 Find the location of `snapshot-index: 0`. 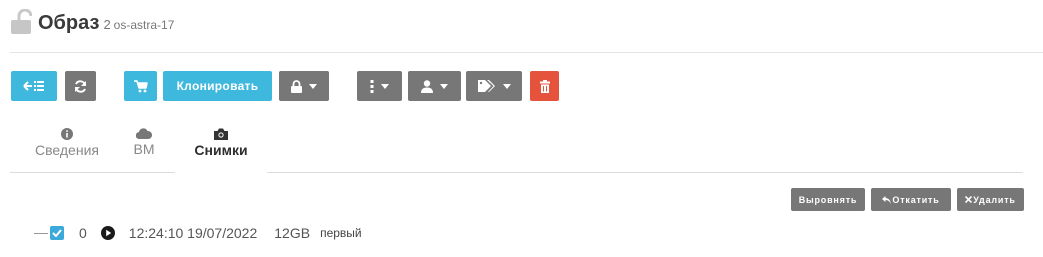

snapshot-index: 0 is located at coordinates (83, 233).